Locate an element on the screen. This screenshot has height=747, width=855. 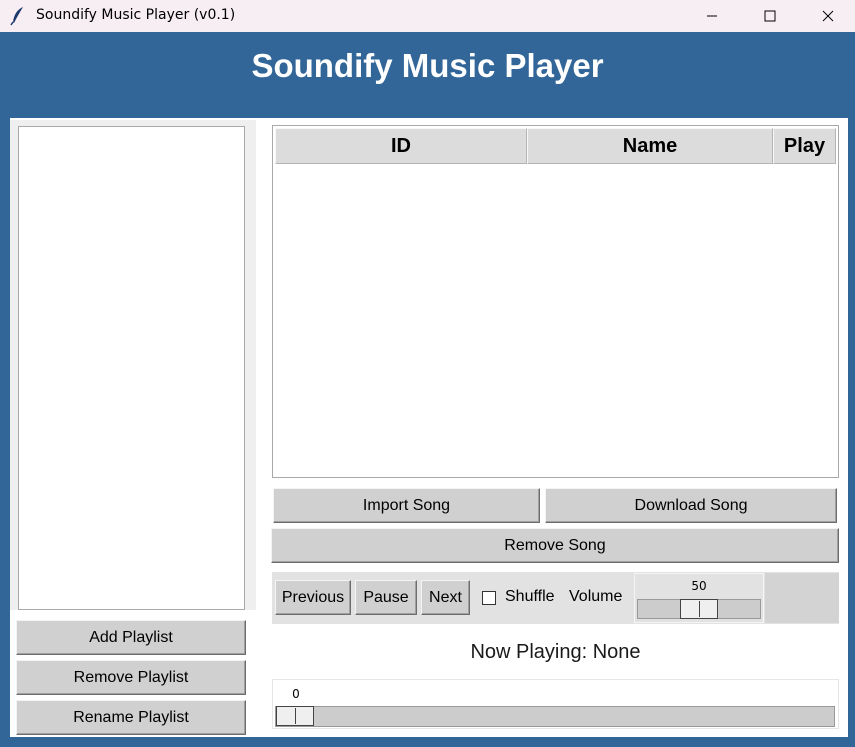
previous-button: Previous is located at coordinates (313, 597).